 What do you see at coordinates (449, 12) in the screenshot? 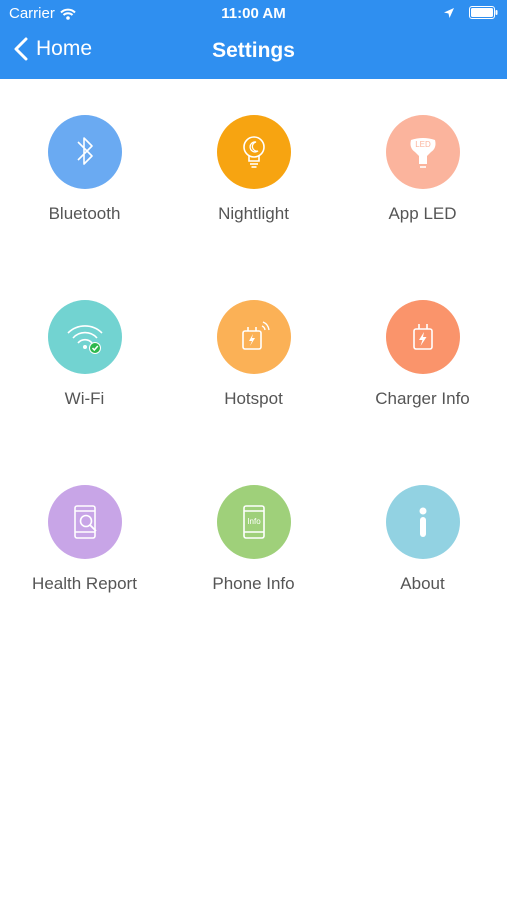
I see `location-arrow-icon` at bounding box center [449, 12].